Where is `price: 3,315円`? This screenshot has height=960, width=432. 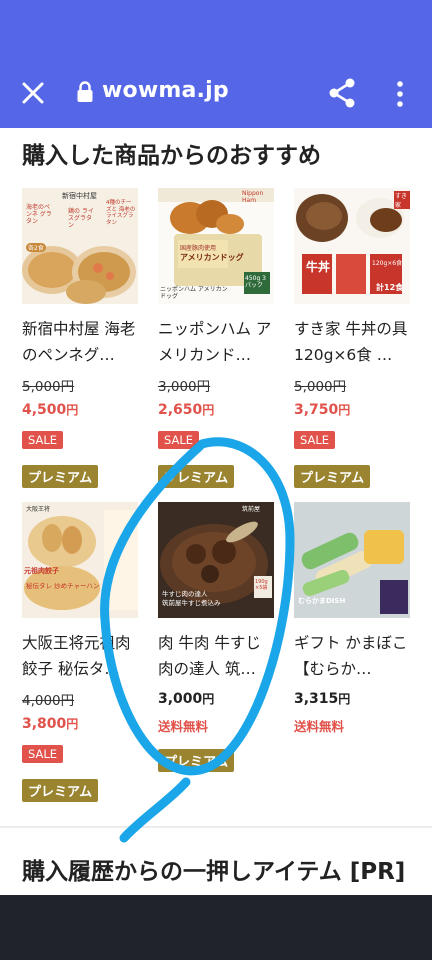 price: 3,315円 is located at coordinates (322, 699).